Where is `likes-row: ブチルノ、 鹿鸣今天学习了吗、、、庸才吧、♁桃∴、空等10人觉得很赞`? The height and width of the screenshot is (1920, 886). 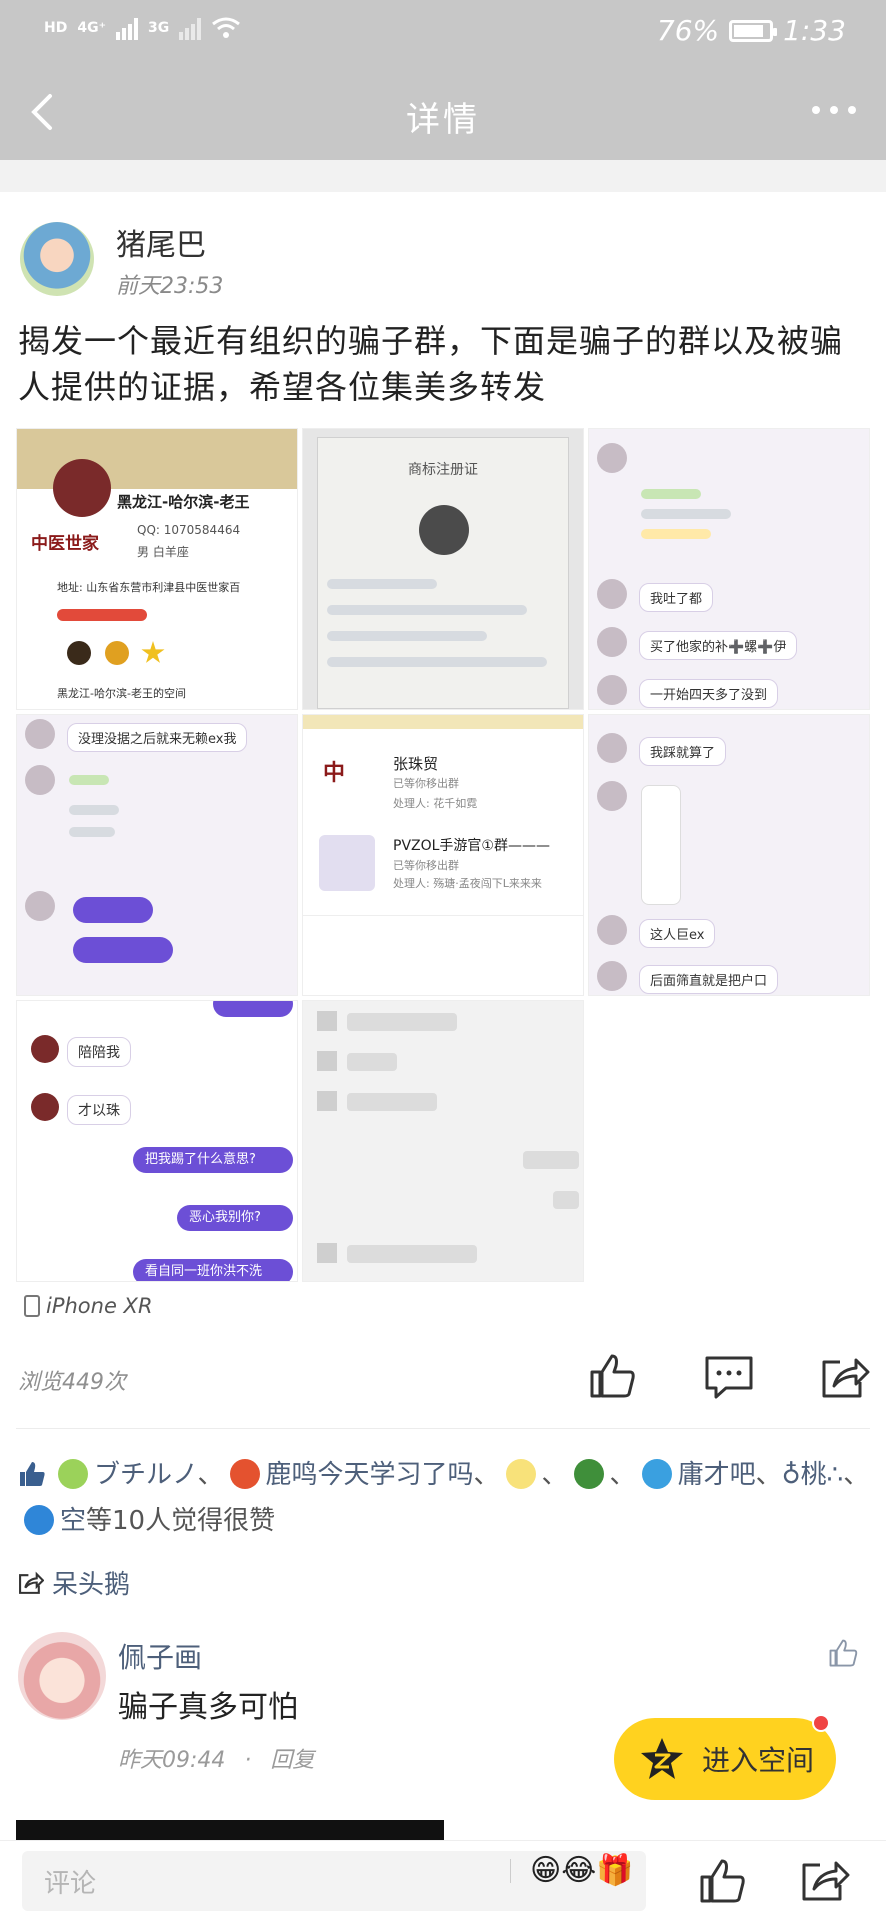
likes-row: ブチルノ、 鹿鸣今天学习了吗、、、庸才吧、♁桃∴、空等10人觉得很赞 is located at coordinates (448, 1498).